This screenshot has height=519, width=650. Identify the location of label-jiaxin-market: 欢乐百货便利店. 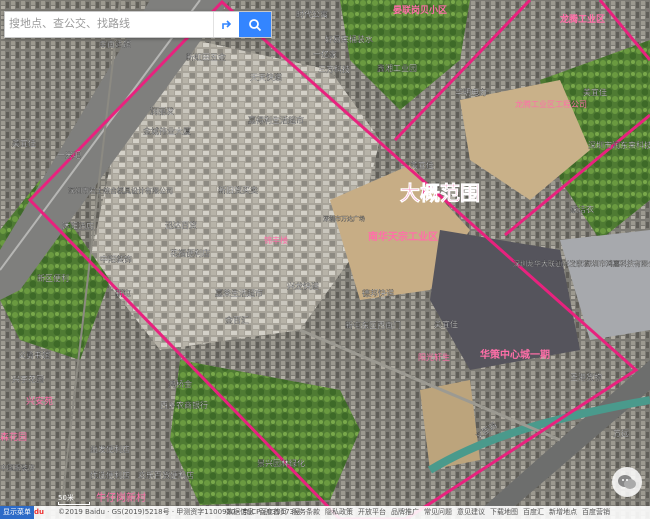
(166, 475).